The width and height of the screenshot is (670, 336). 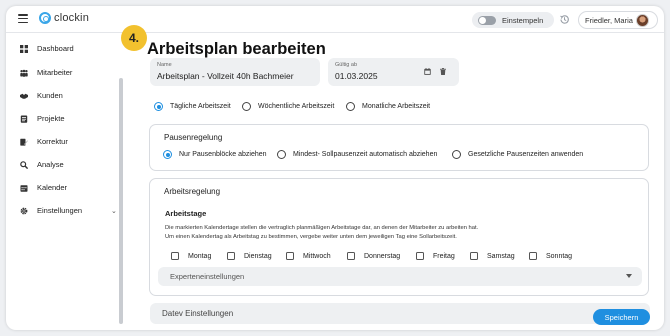 I want to click on checkbox-monday: Montag, so click(x=191, y=256).